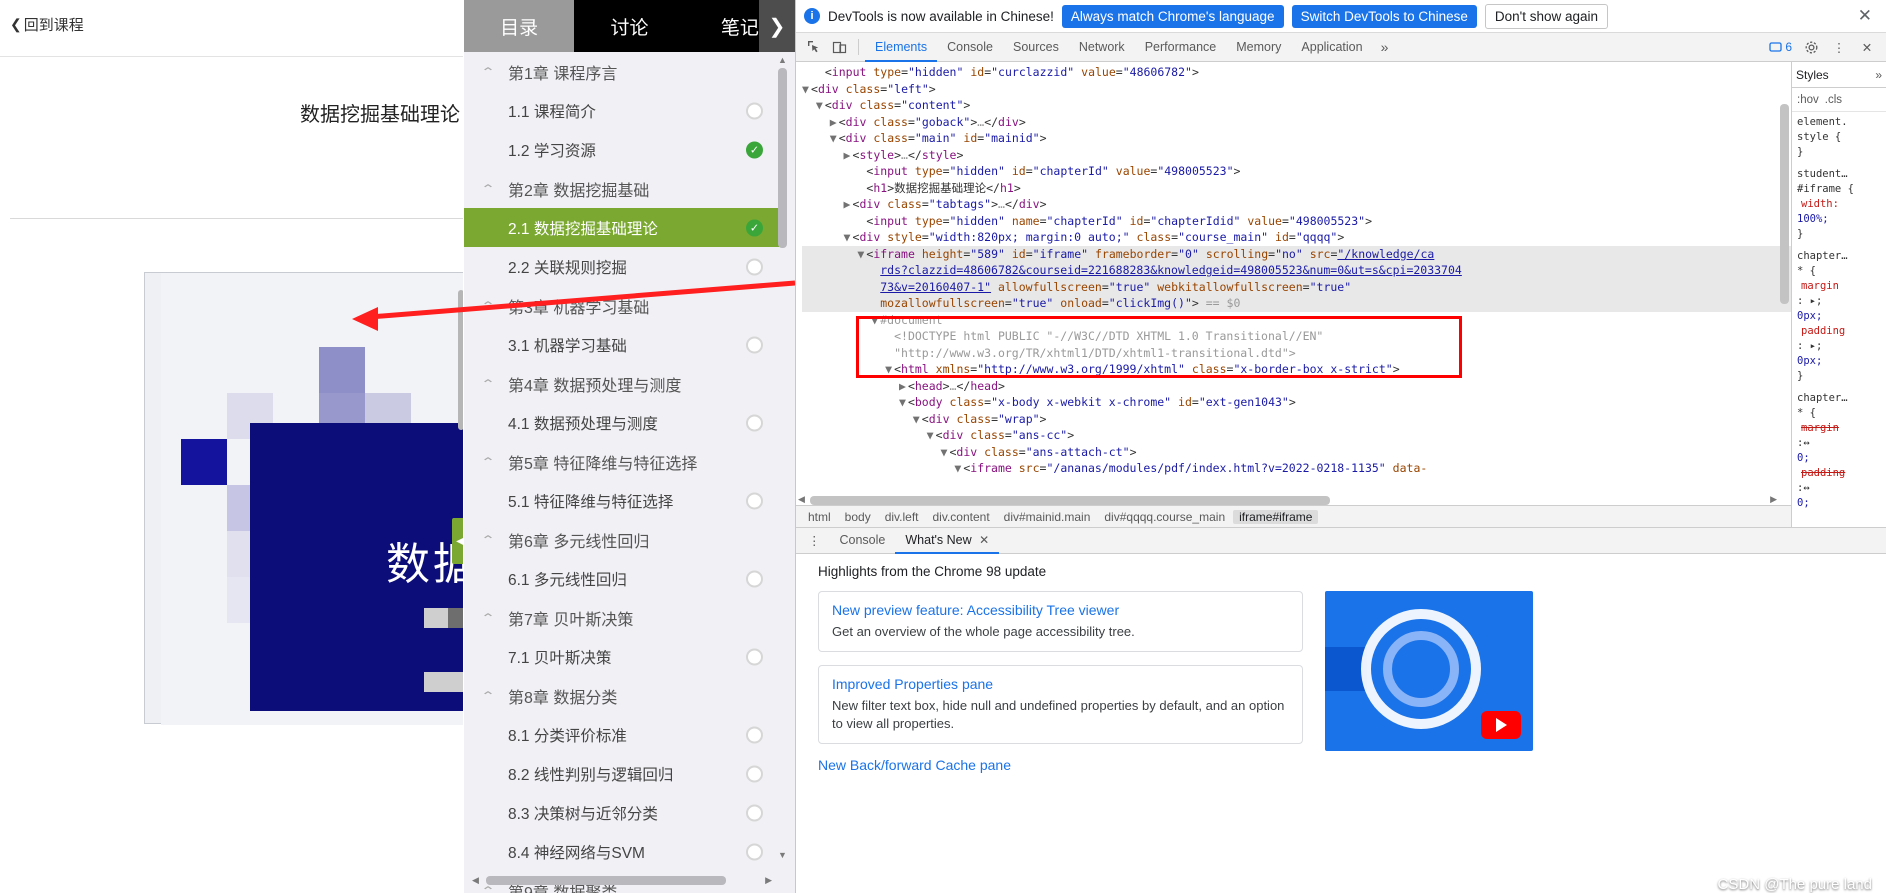  What do you see at coordinates (1296, 320) in the screenshot?
I see `dom-tree-line: ▼ #document` at bounding box center [1296, 320].